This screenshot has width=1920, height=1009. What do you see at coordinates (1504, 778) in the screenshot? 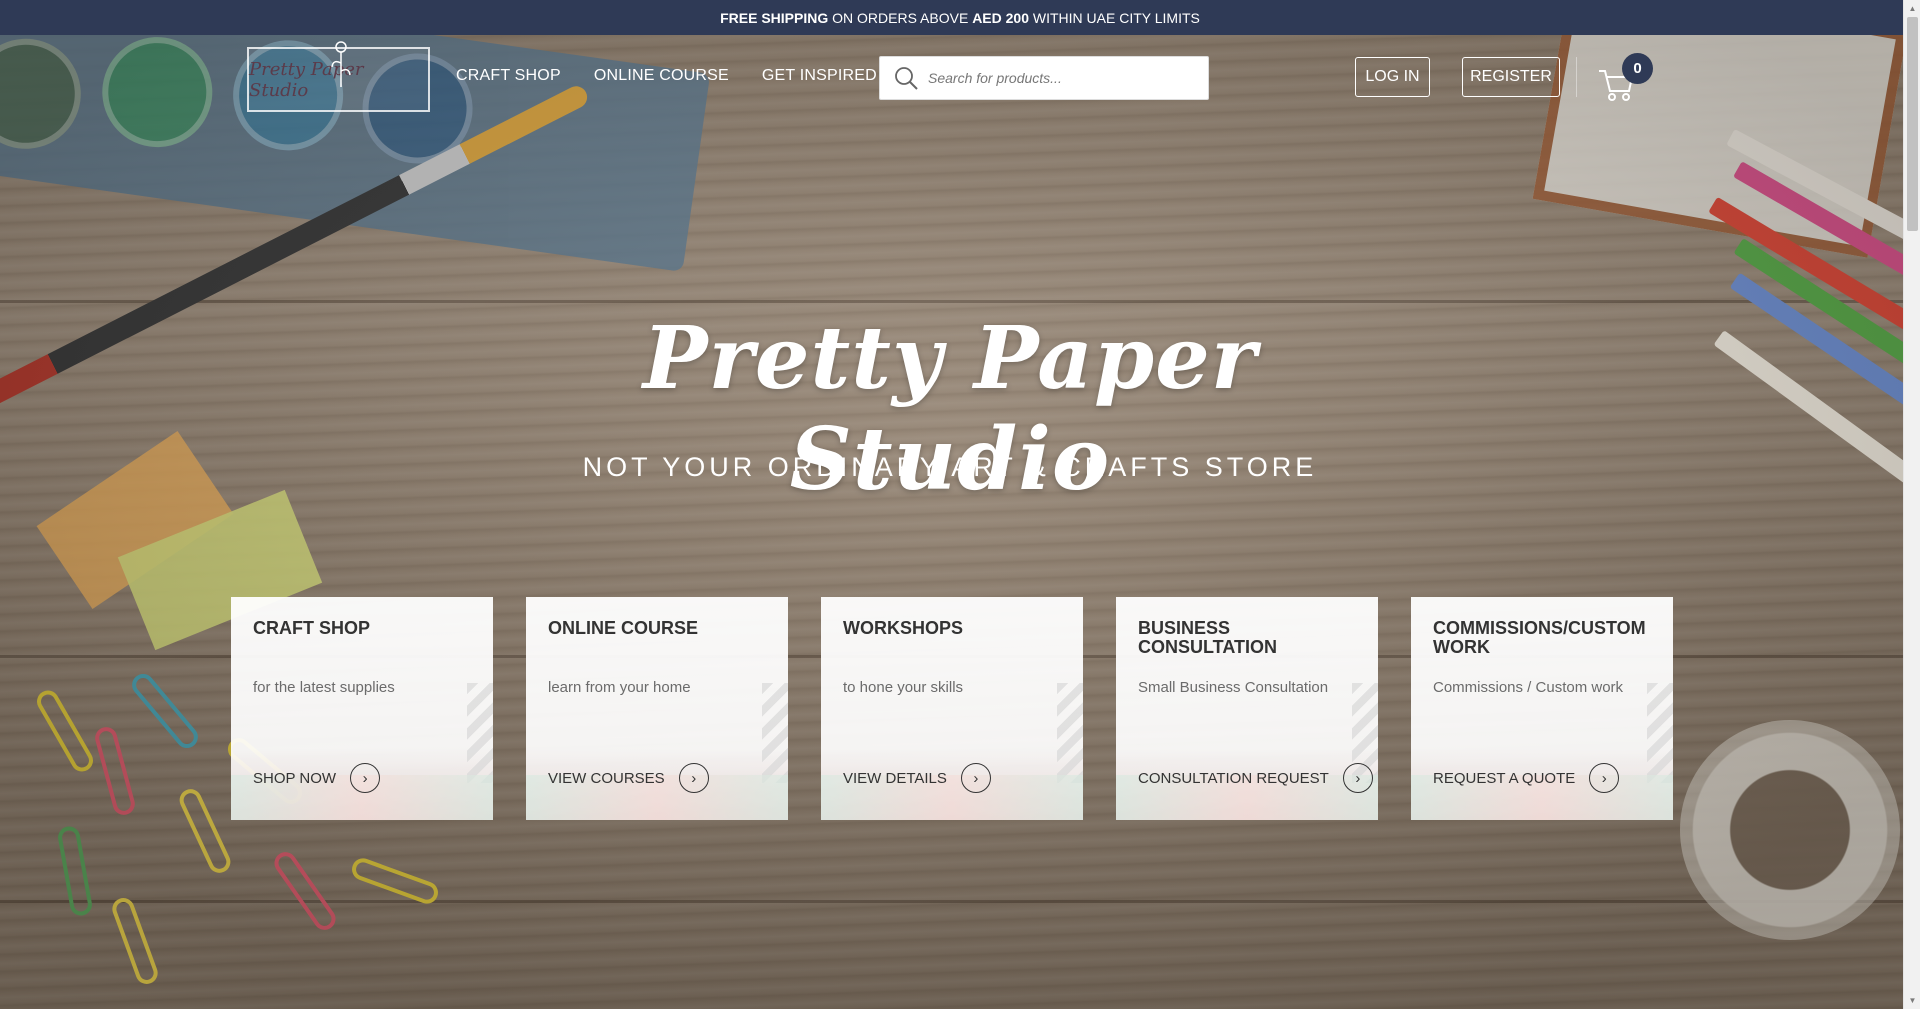
I see `card-cta-label: REQUEST A QUOTE` at bounding box center [1504, 778].